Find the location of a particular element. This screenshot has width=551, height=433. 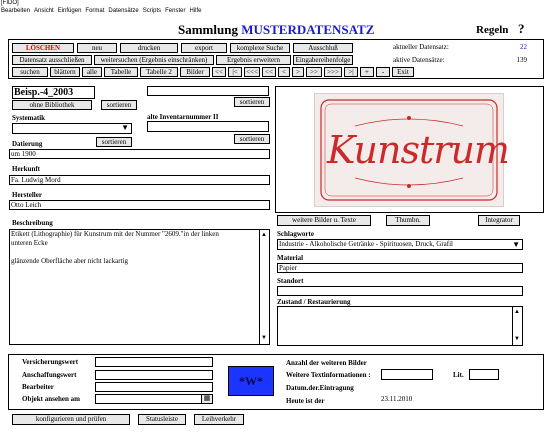

title-highlight: MUSTERDATENSATZ is located at coordinates (308, 29).